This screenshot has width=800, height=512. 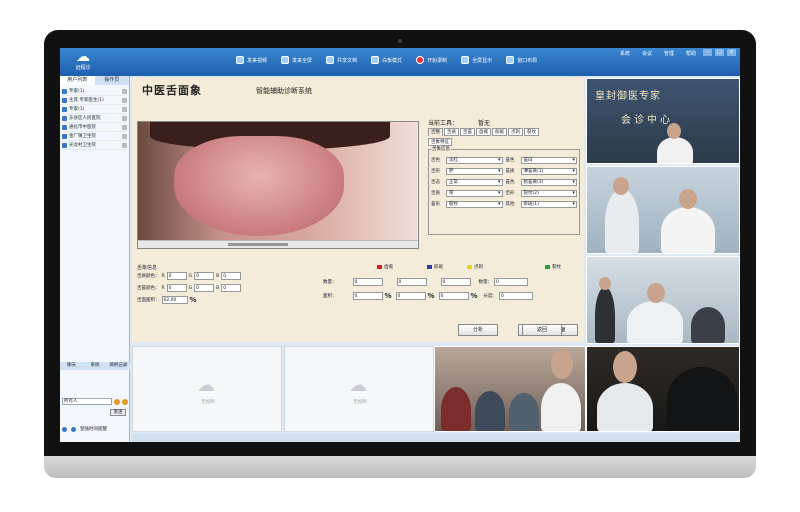 What do you see at coordinates (435, 132) in the screenshot?
I see `tab-tongue-whole: 舌整` at bounding box center [435, 132].